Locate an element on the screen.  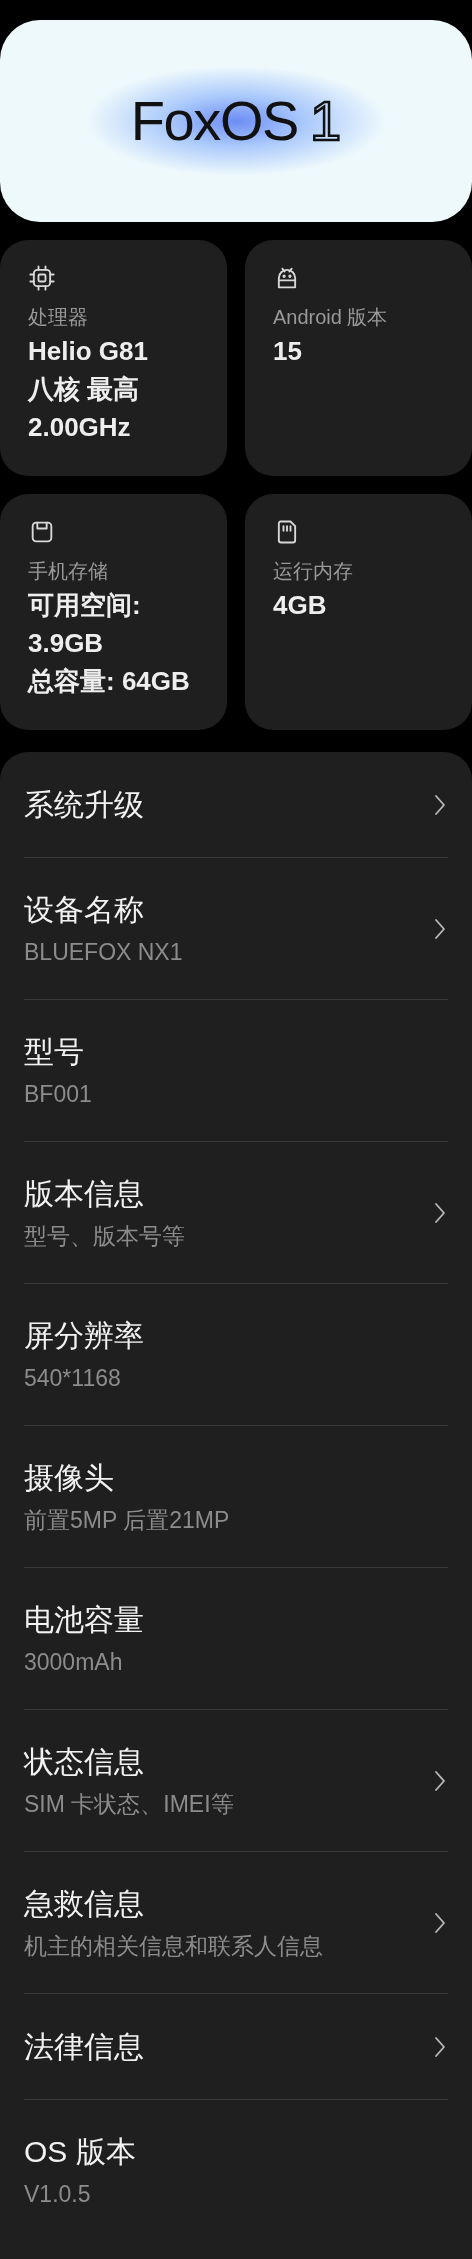
card-label: 运行内存 is located at coordinates (313, 571).